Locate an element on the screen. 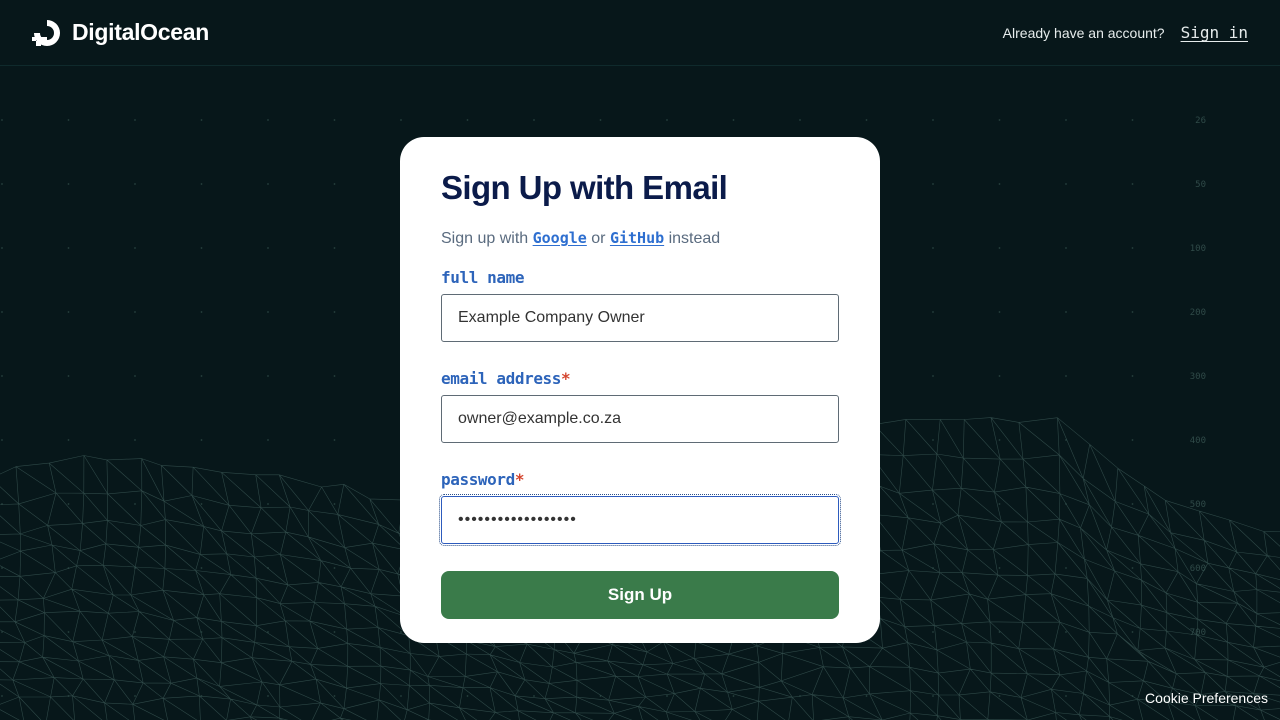 This screenshot has width=1280, height=720. full-name-label-text: full name is located at coordinates (483, 277).